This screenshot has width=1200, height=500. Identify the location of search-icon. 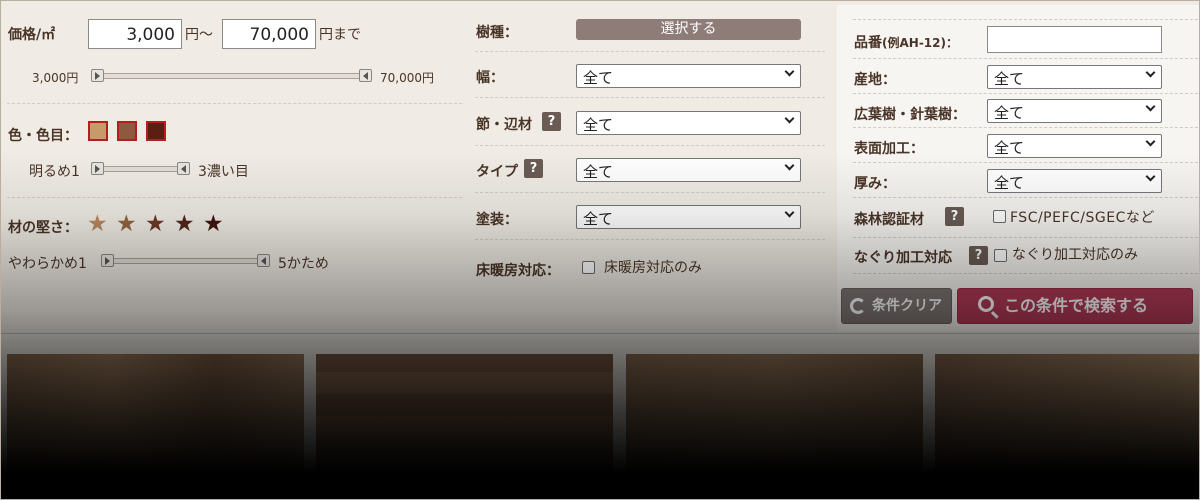
(986, 304).